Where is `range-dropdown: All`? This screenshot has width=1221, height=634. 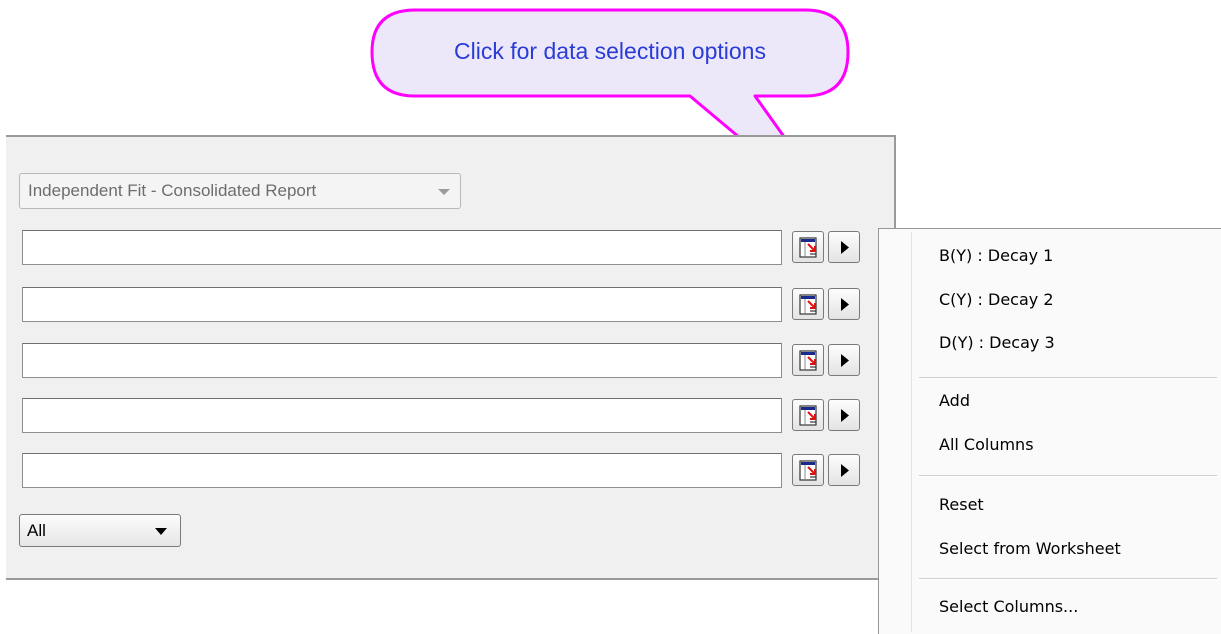
range-dropdown: All is located at coordinates (100, 530).